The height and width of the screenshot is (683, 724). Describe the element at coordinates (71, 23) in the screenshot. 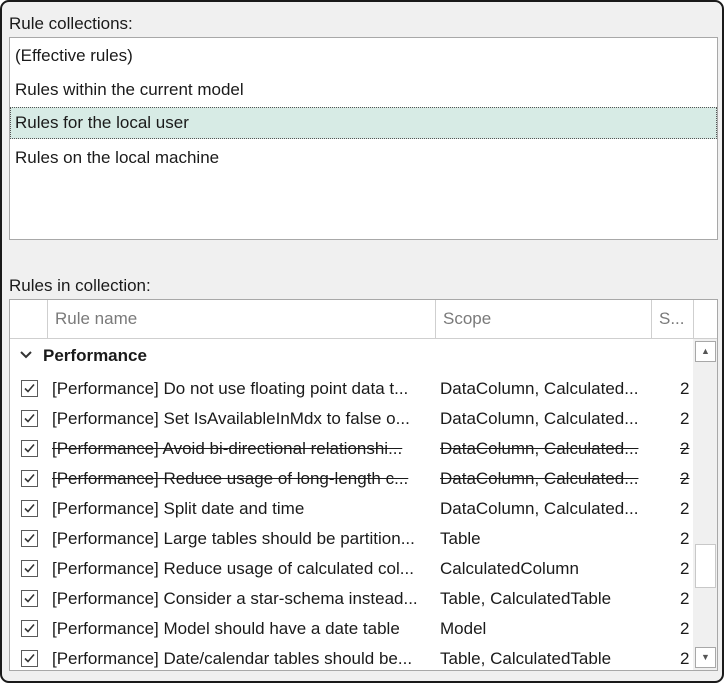

I see `rule-collections-label: Rule collections:` at that location.